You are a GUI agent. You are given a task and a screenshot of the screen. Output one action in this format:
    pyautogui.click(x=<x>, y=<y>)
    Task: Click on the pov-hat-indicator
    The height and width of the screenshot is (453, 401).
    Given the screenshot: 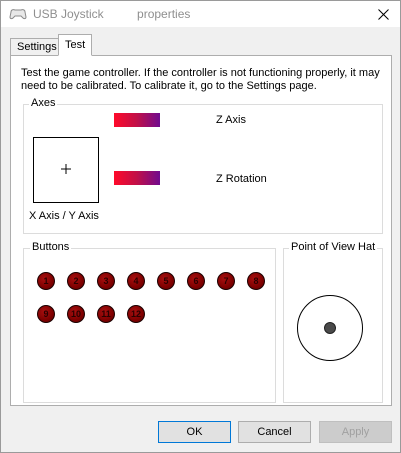 What is the action you would take?
    pyautogui.click(x=330, y=328)
    